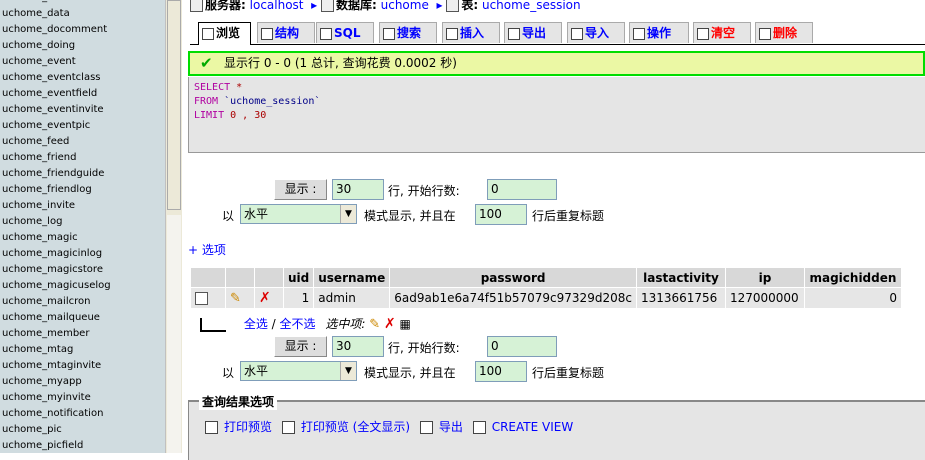  Describe the element at coordinates (298, 298) in the screenshot. I see `cell-uid: 1` at that location.